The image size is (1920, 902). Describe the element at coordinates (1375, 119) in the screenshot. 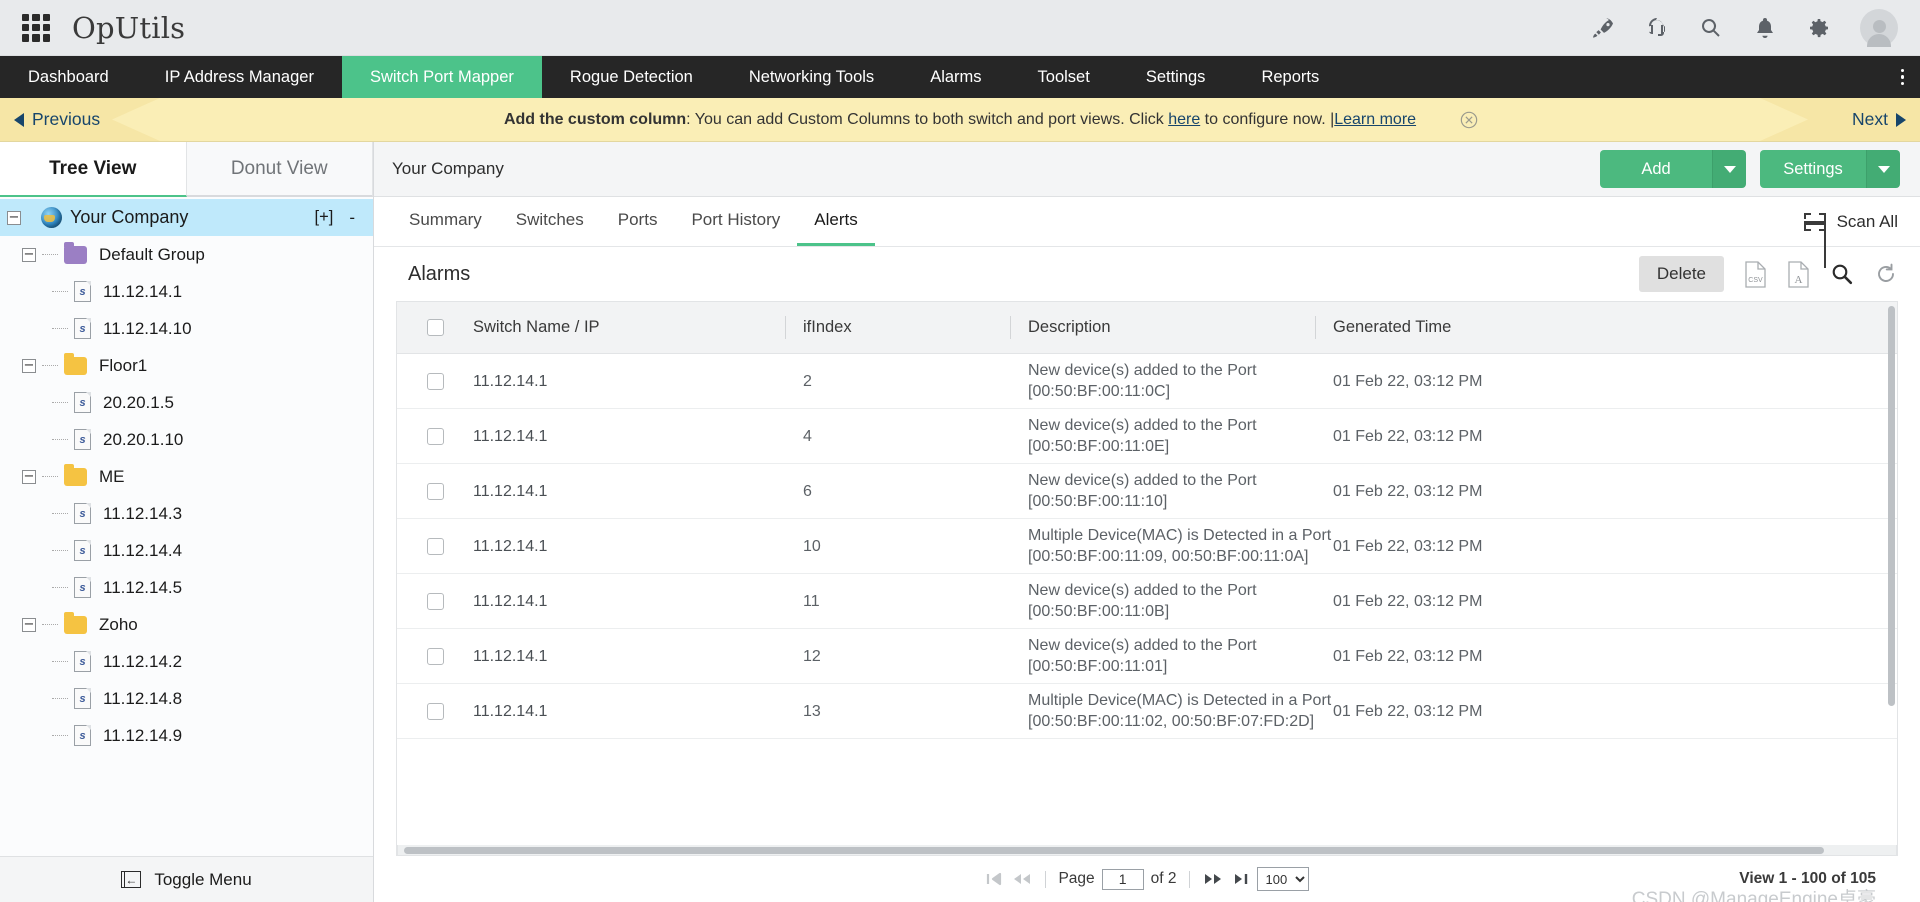

I see `banner-learn-more-link: Learn more` at that location.